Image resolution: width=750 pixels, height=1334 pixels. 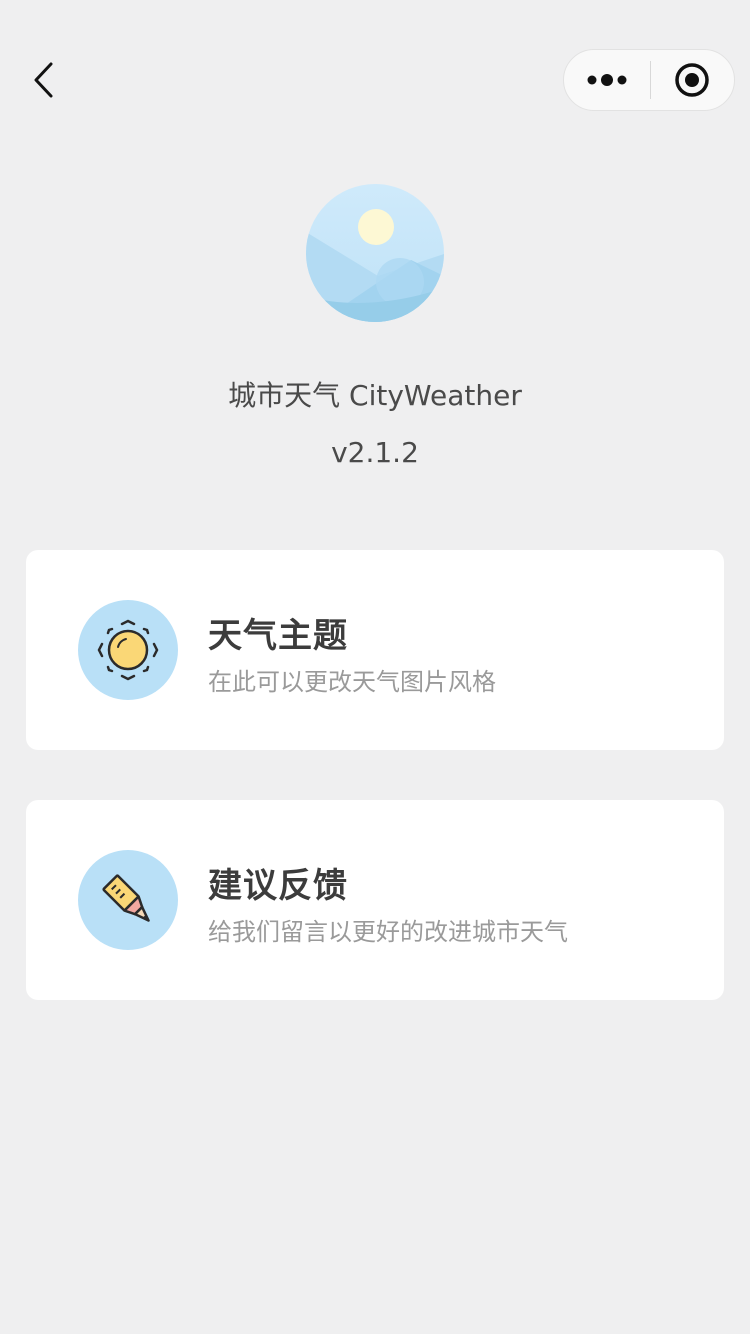 I want to click on app-name: 城市天气 CityWeather, so click(x=375, y=395).